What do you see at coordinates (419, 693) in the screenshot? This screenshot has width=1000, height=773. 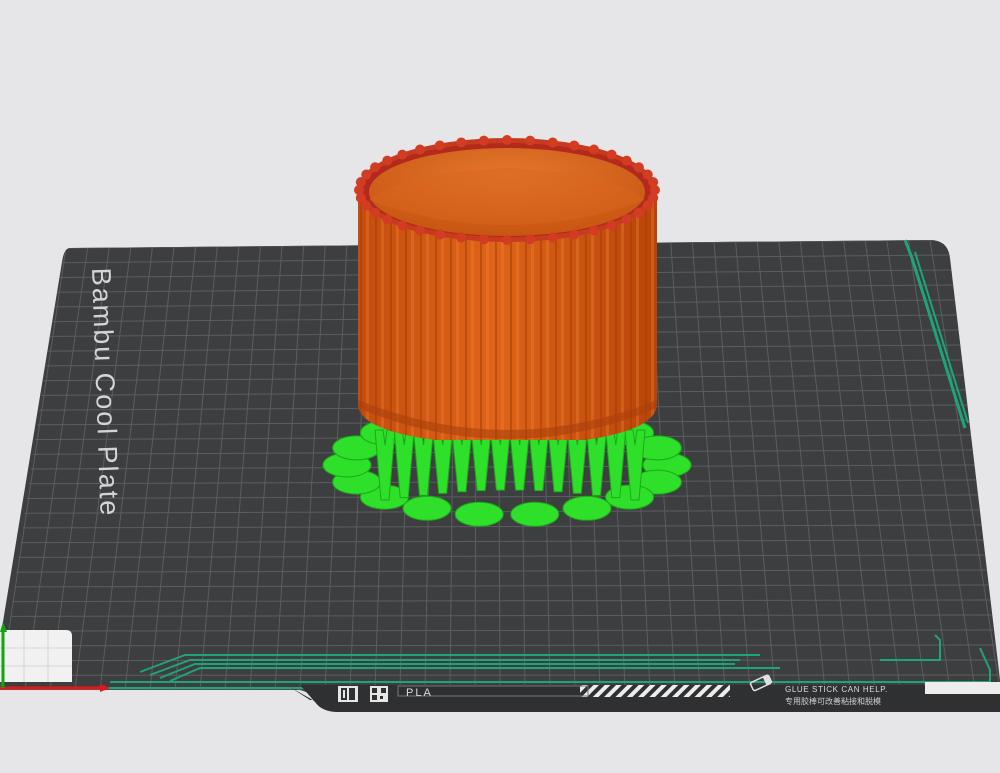 I see `filament-label: PLA` at bounding box center [419, 693].